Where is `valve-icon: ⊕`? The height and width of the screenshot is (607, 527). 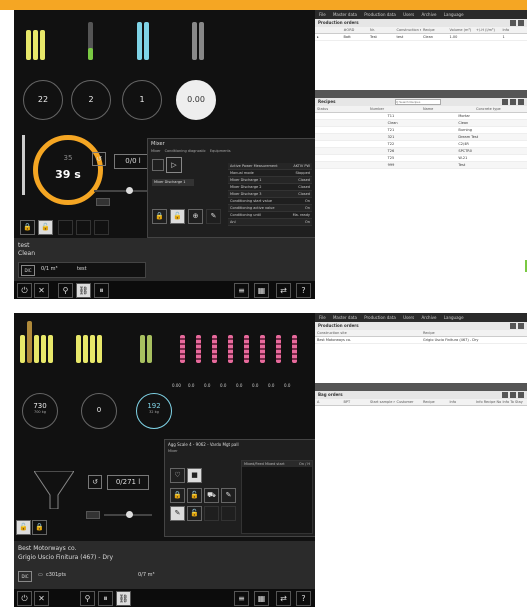 valve-icon: ⊕ is located at coordinates (195, 216).